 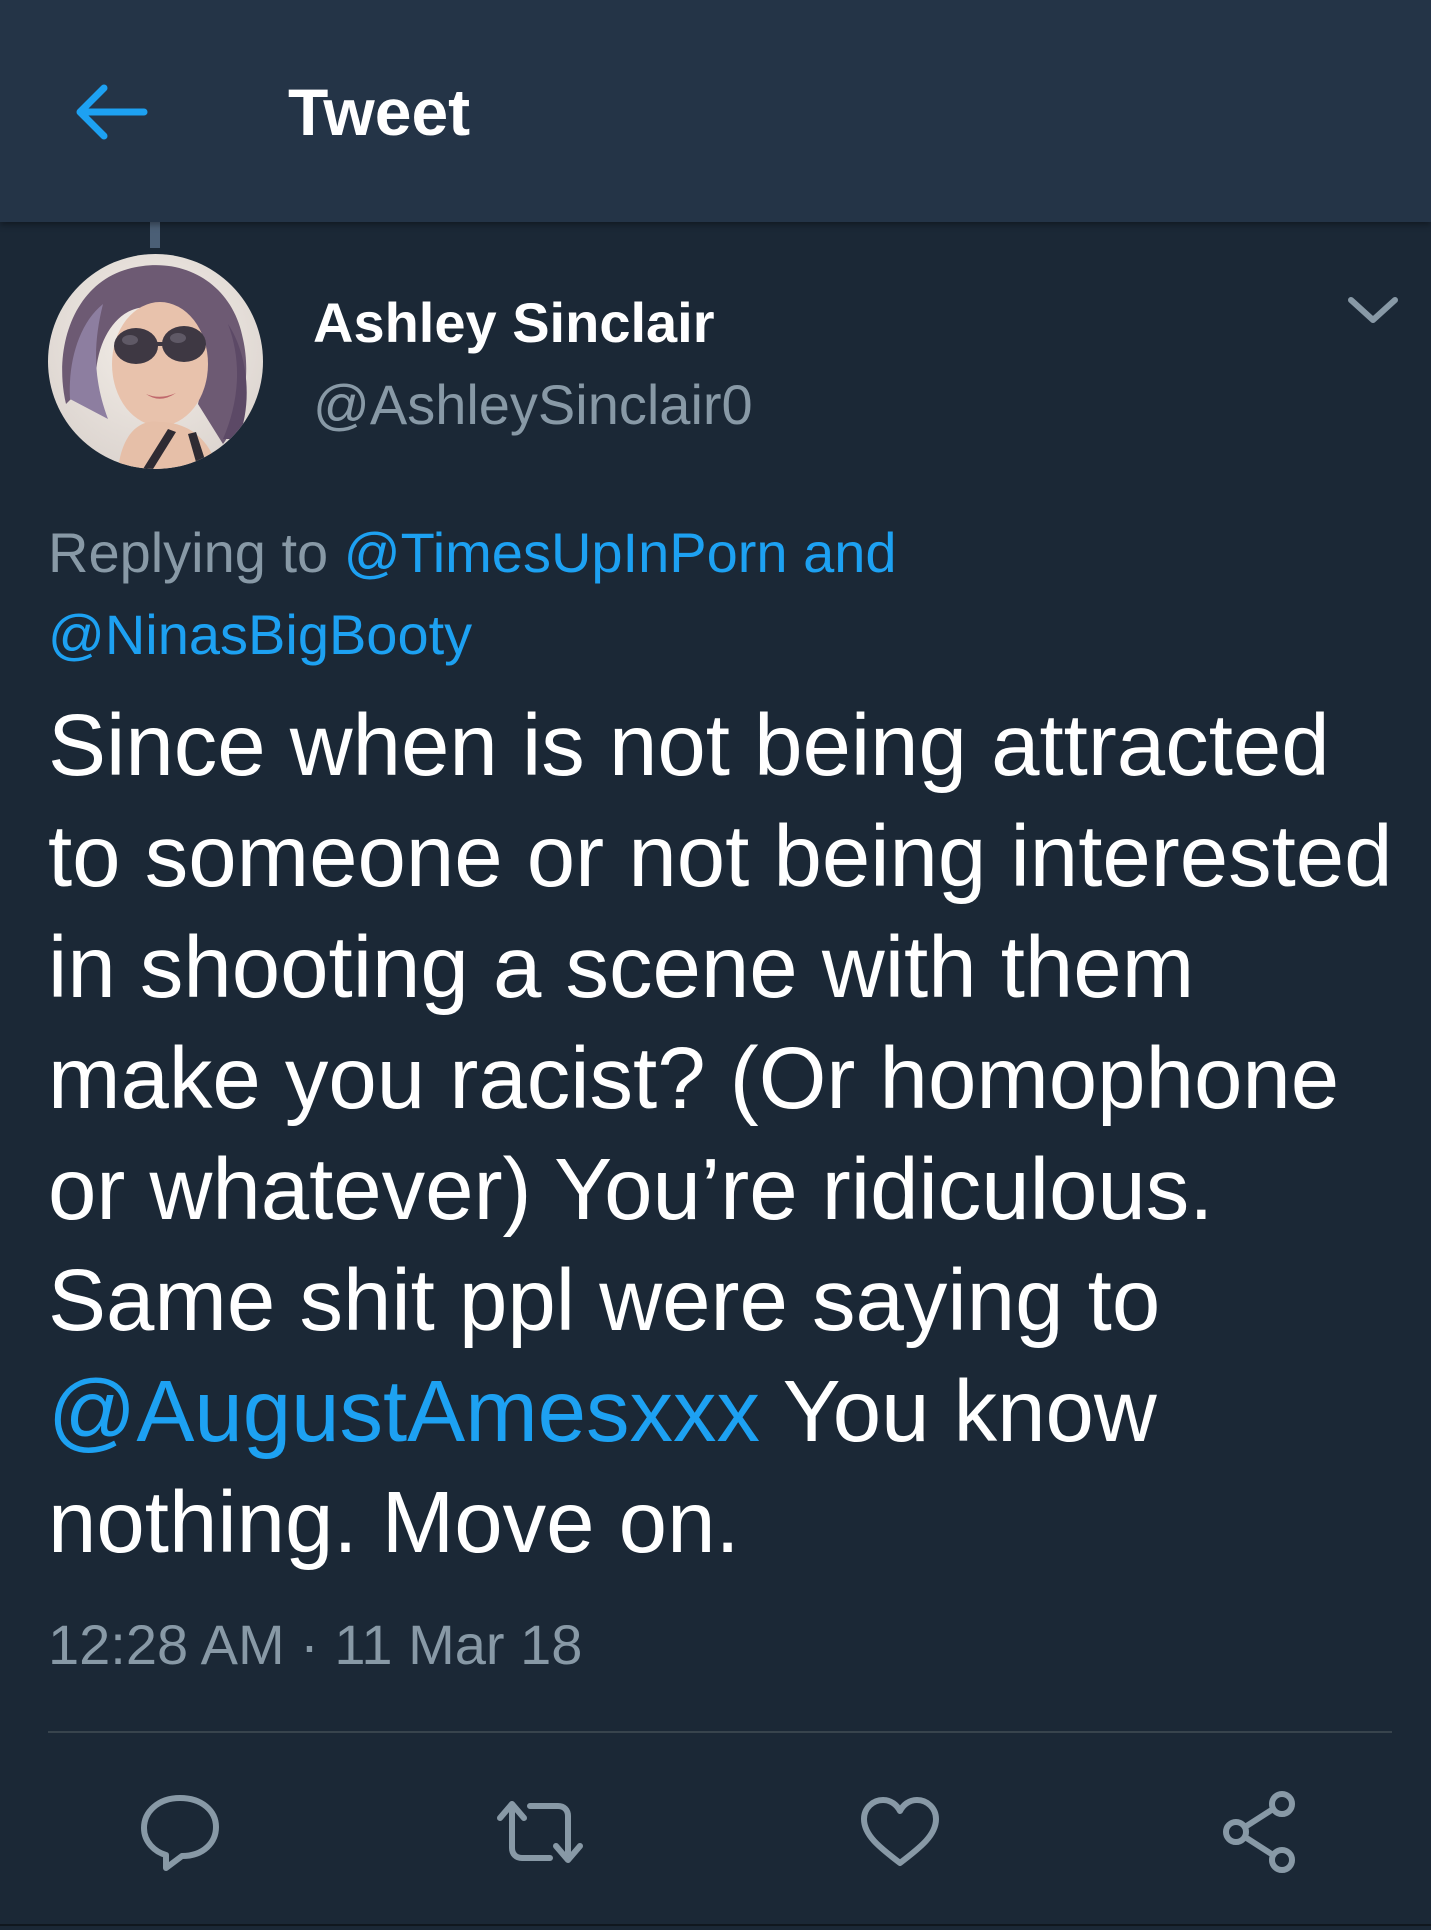 I want to click on tweet-timestamp: 12:28 AM · 11 Mar 18, so click(x=315, y=1644).